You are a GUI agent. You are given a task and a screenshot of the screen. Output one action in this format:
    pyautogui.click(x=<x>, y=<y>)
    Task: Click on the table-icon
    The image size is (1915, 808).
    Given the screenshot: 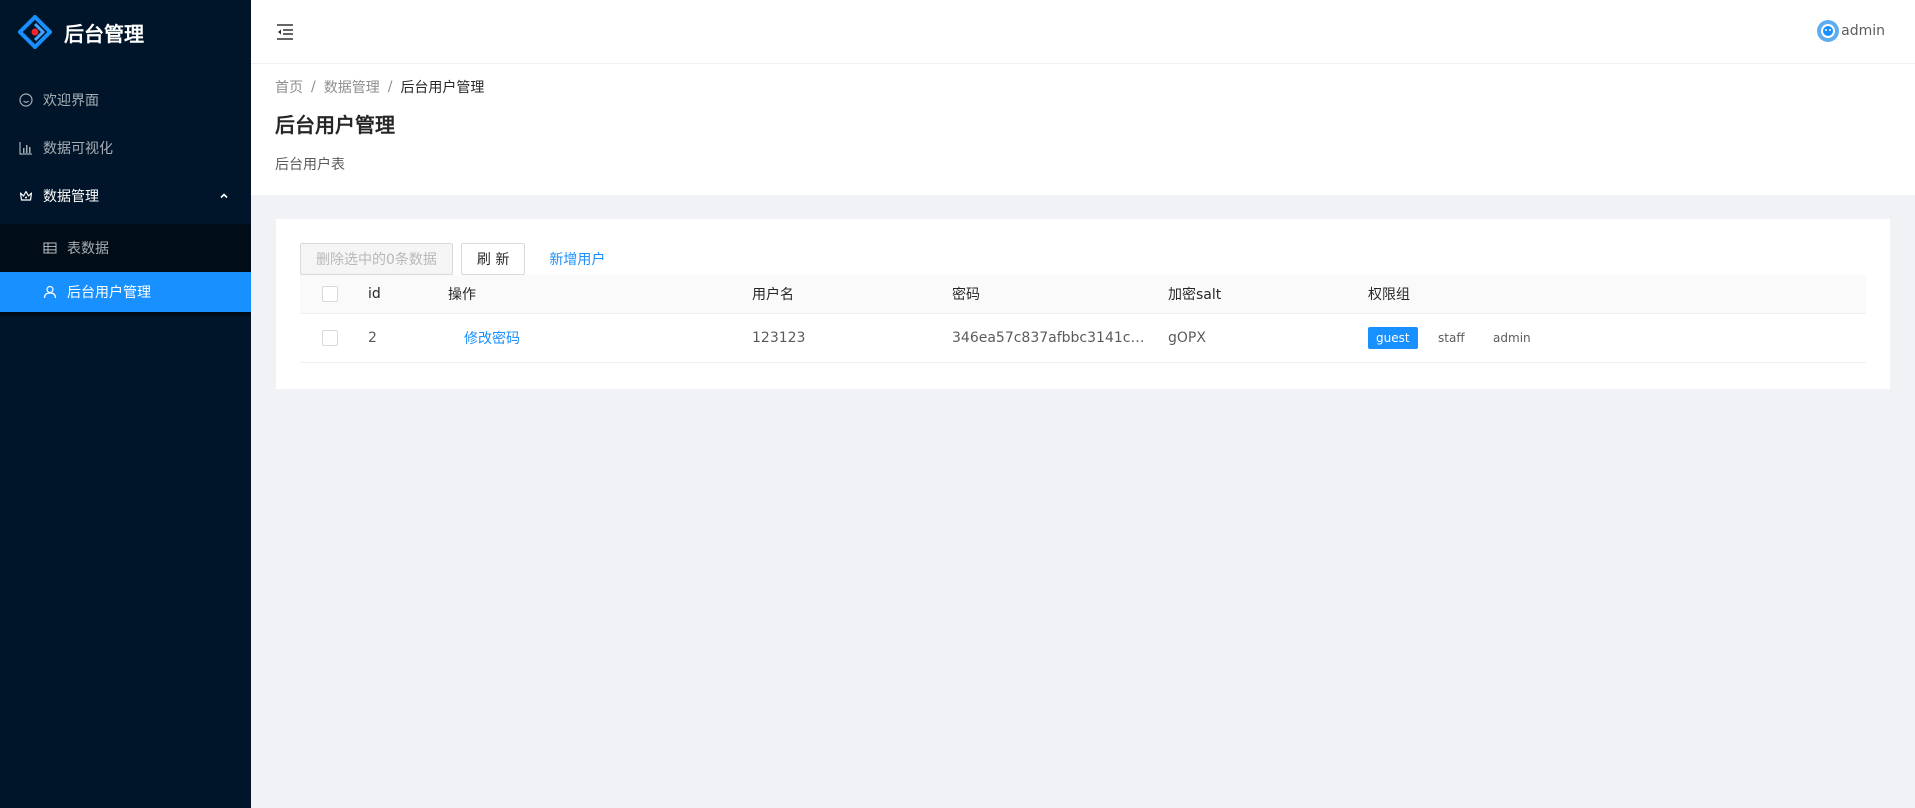 What is the action you would take?
    pyautogui.click(x=50, y=248)
    